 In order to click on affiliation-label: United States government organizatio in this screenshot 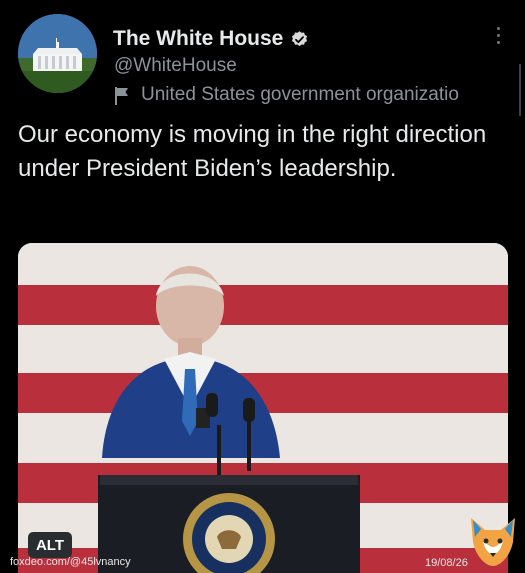, I will do `click(286, 95)`.